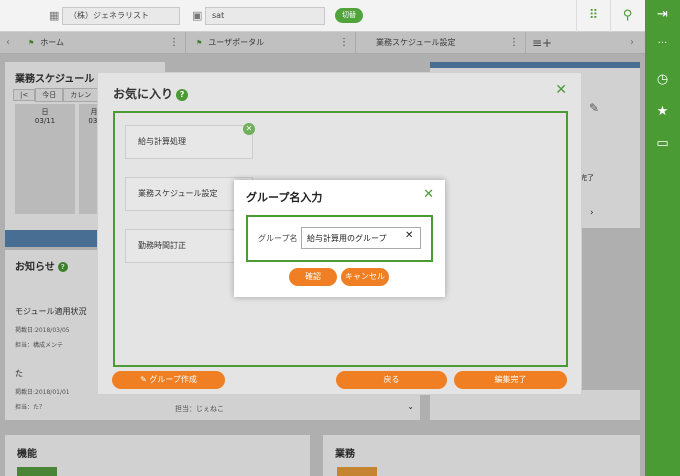 The height and width of the screenshot is (476, 680). I want to click on group-name-form: グループ名 ✕, so click(339, 238).